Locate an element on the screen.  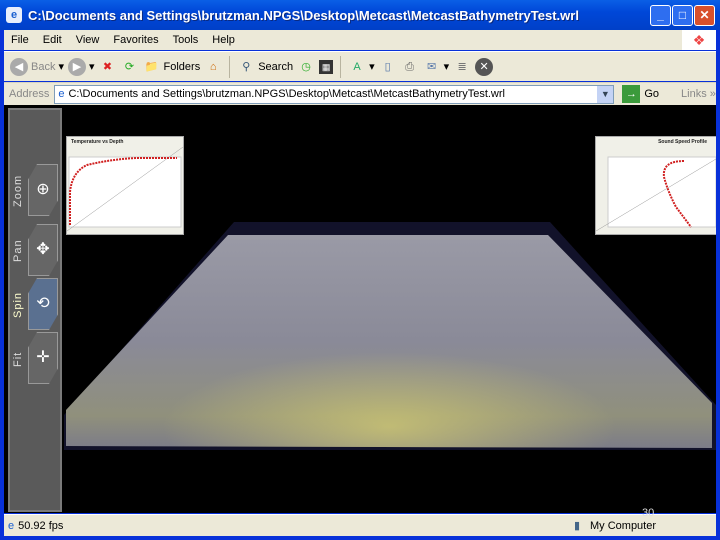
history-button: ◷ is located at coordinates (306, 67).